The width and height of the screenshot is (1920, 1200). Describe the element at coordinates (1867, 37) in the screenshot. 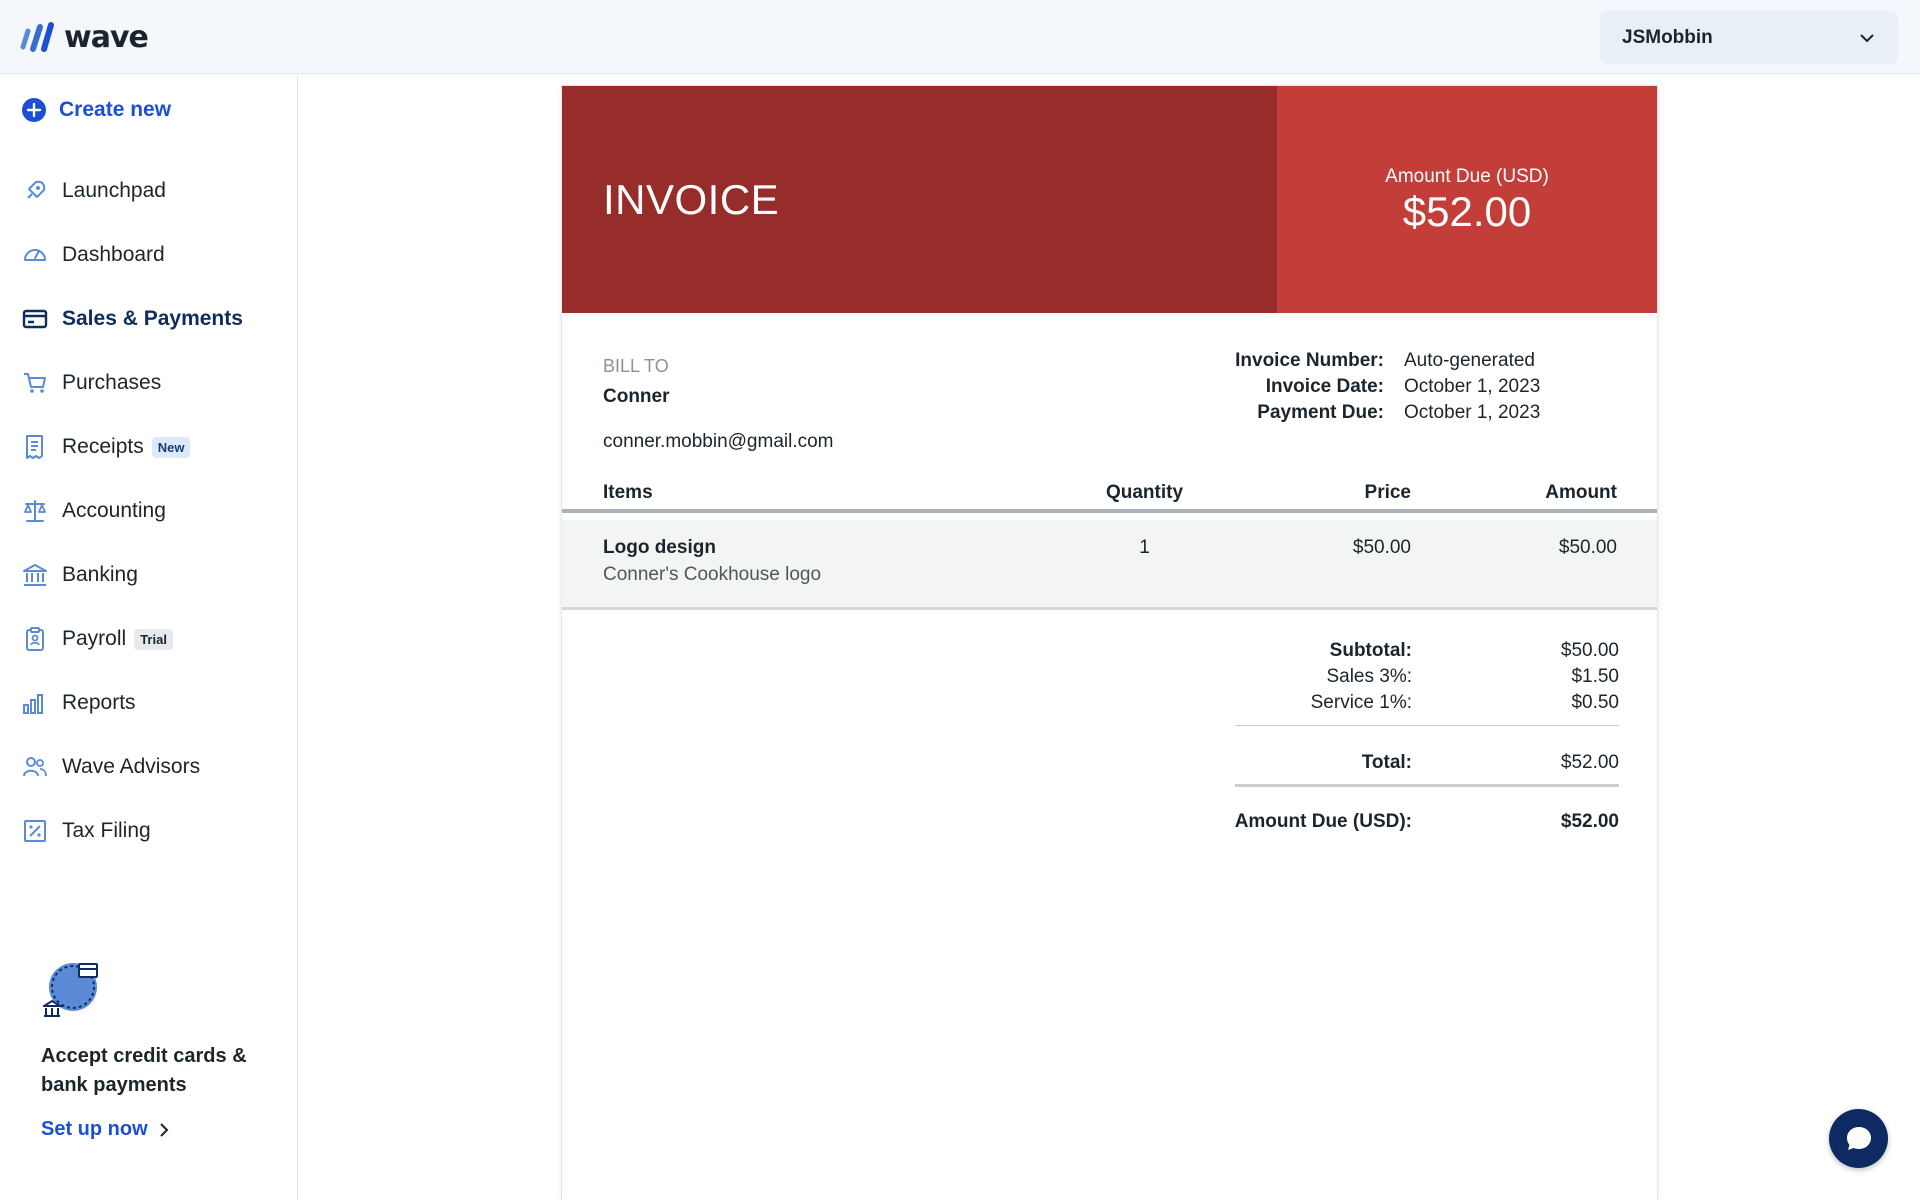

I see `chevron-down-icon` at that location.